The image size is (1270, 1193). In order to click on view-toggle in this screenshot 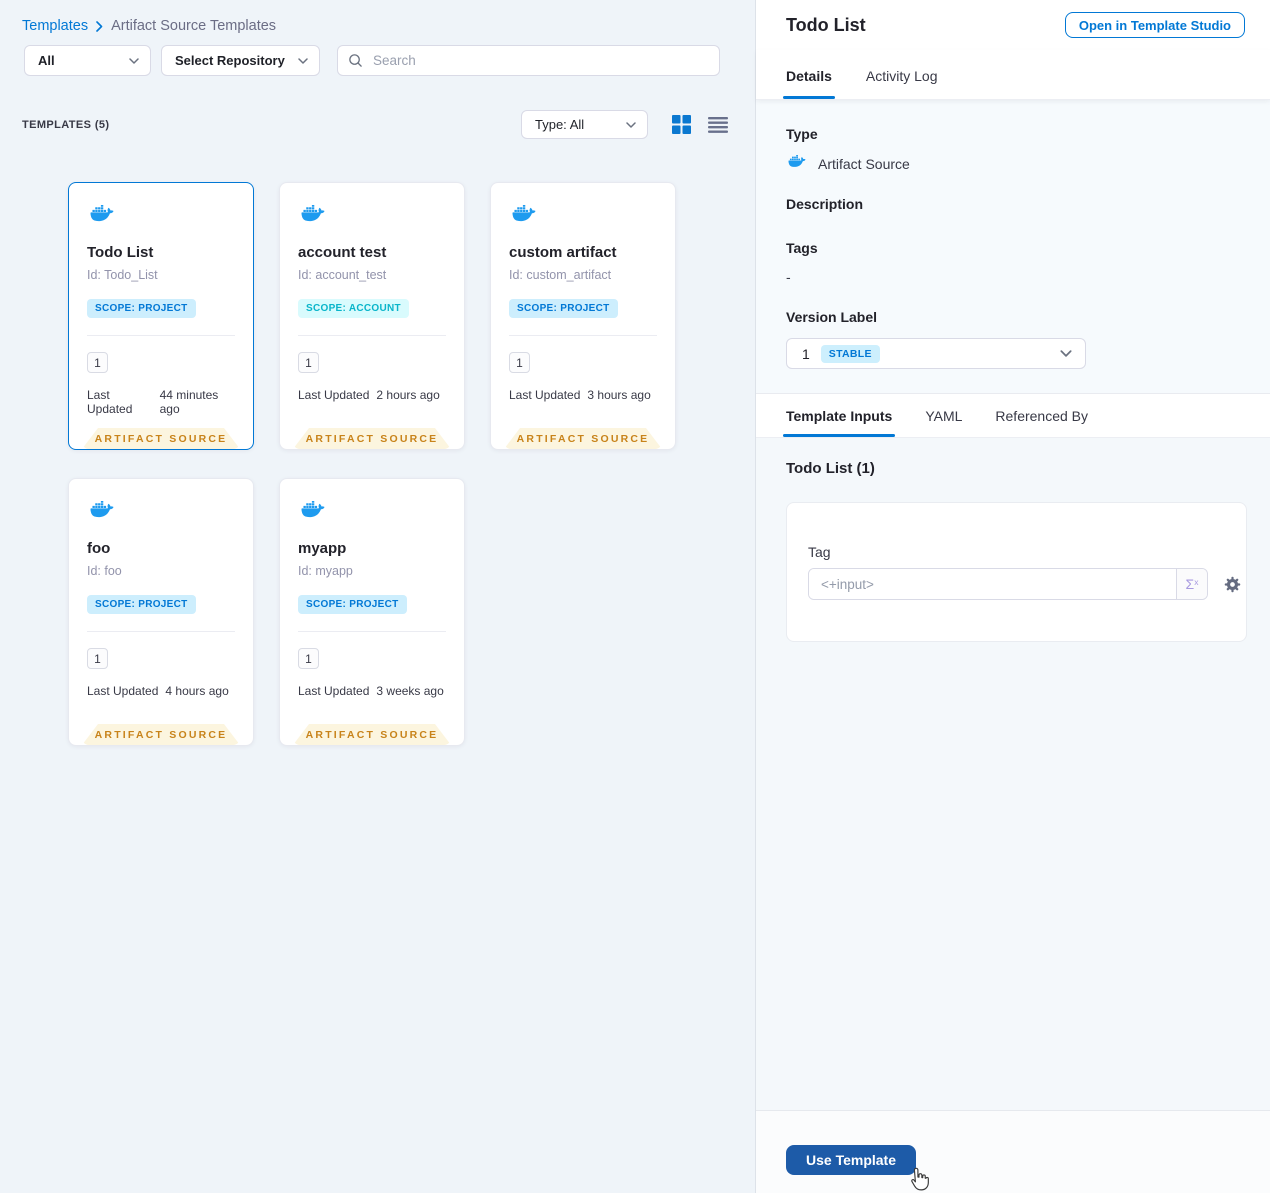, I will do `click(700, 124)`.